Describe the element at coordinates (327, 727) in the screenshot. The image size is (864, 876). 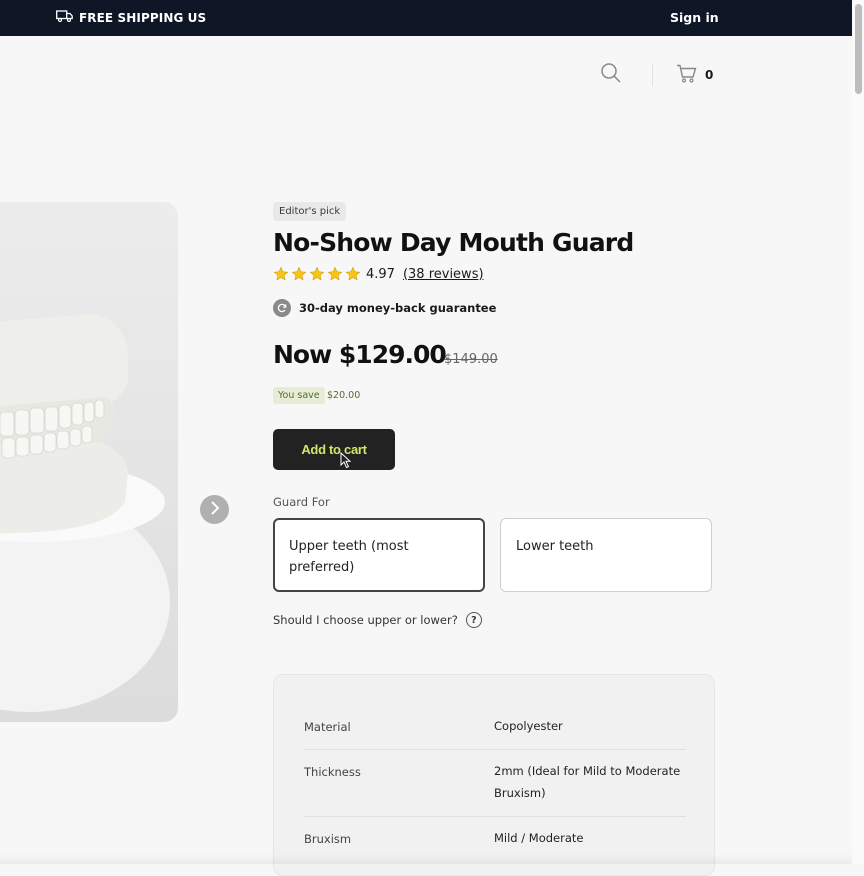
I see `spec-key: Material` at that location.